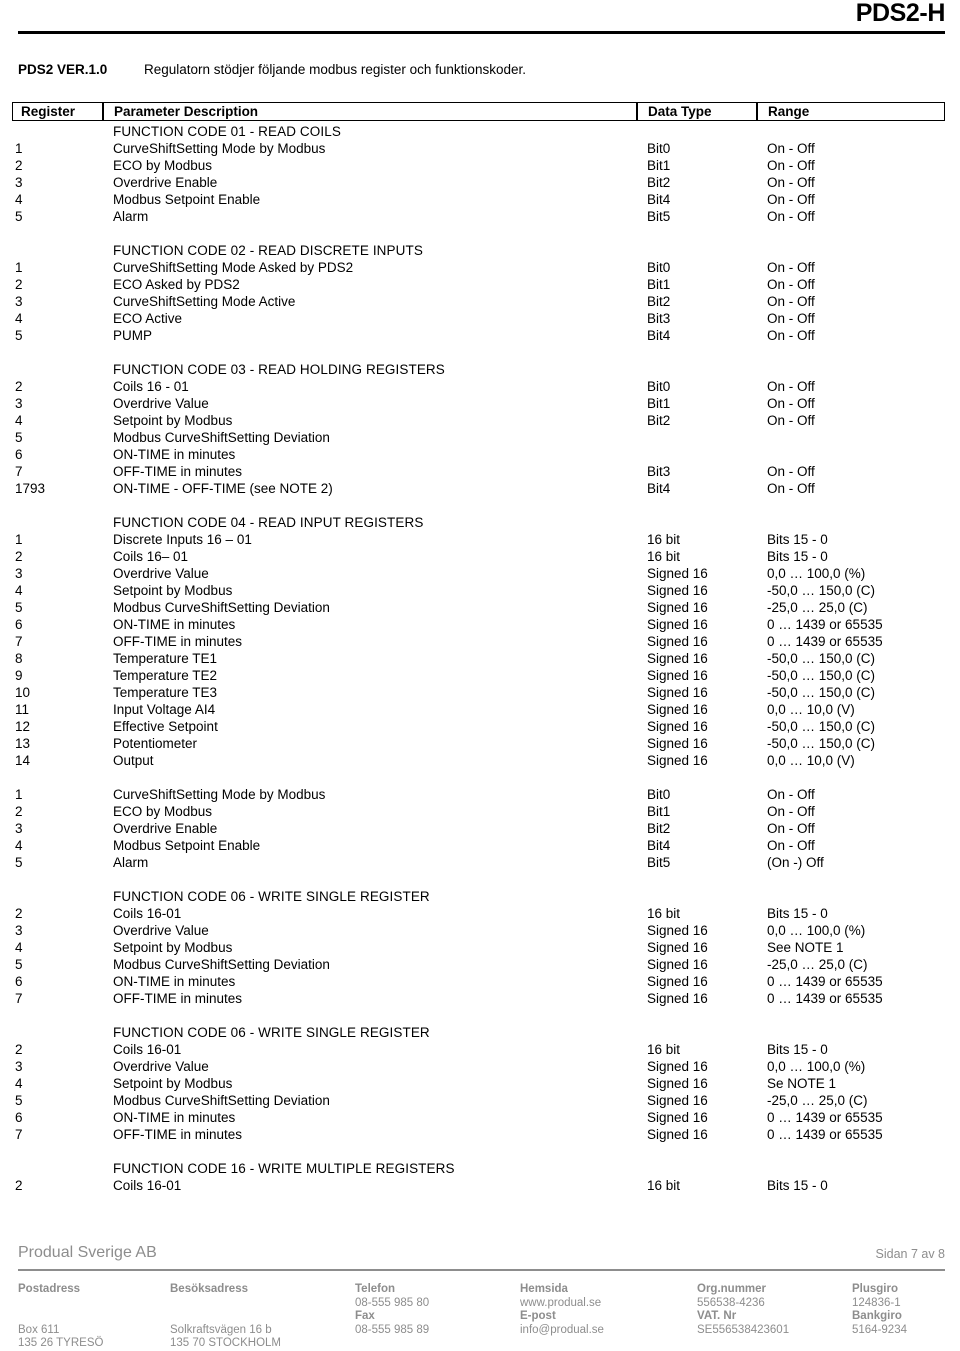 The height and width of the screenshot is (1351, 960). I want to click on table-row: 4 Setpoint by Modbus Signed 16 See NOTE 1, so click(478, 947).